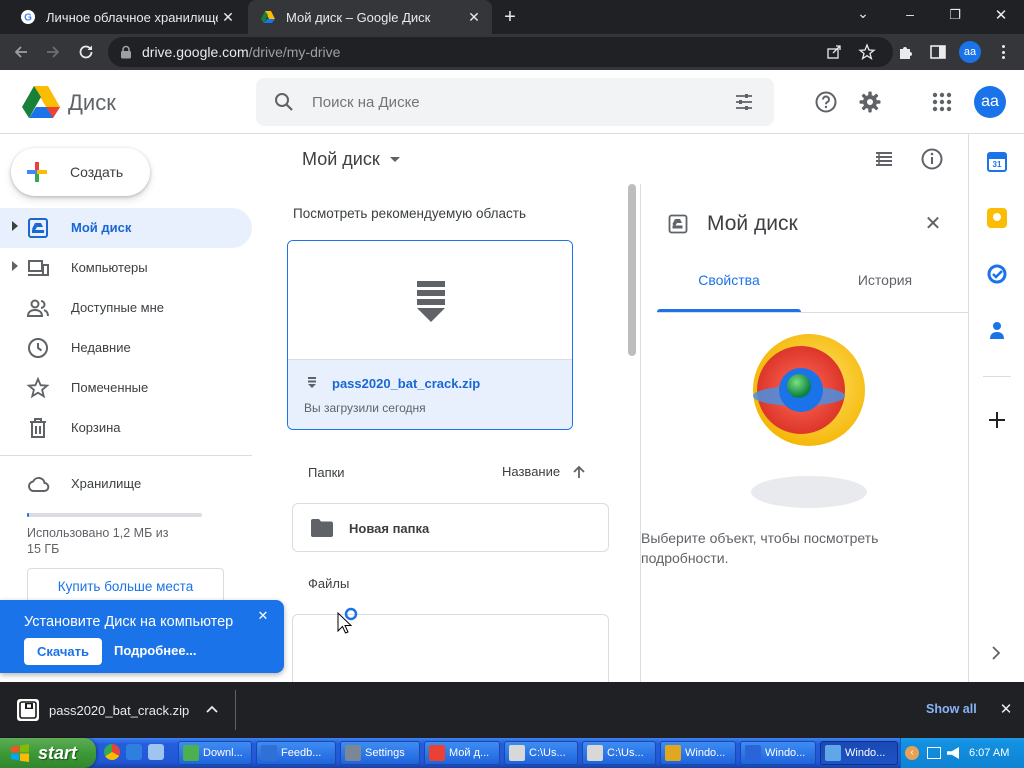 This screenshot has height=768, width=1024. What do you see at coordinates (955, 15) in the screenshot?
I see `restore-window-icon: ❐` at bounding box center [955, 15].